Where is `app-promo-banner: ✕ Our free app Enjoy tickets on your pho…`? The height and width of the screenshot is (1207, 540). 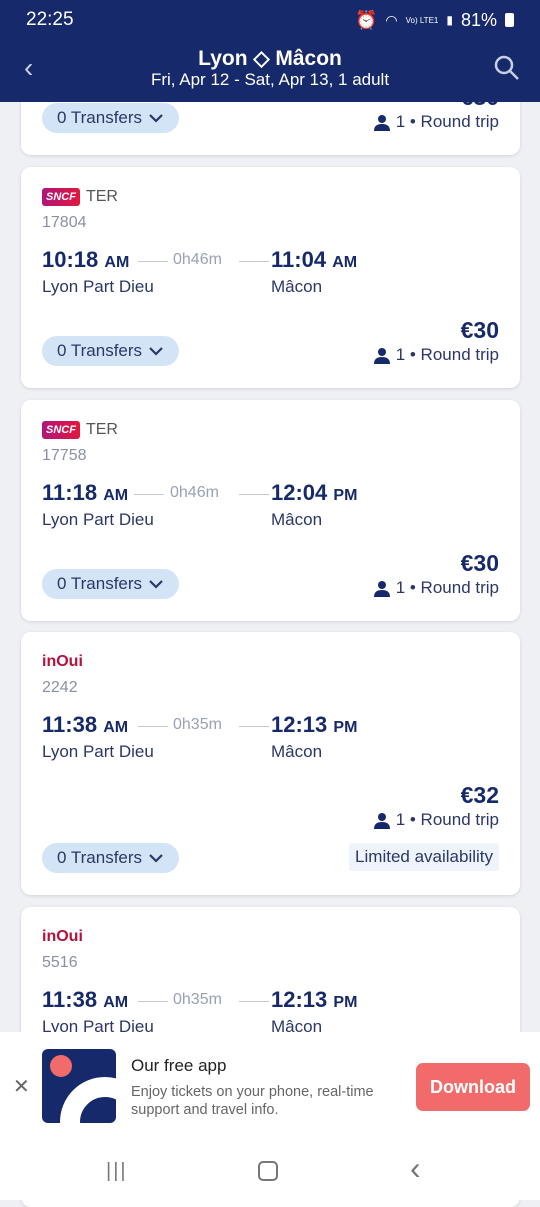 app-promo-banner: ✕ Our free app Enjoy tickets on your pho… is located at coordinates (270, 1082).